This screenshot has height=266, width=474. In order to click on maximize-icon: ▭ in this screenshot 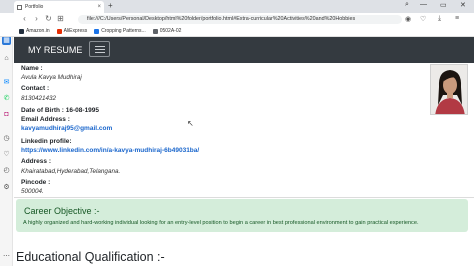, I will do `click(443, 5)`.